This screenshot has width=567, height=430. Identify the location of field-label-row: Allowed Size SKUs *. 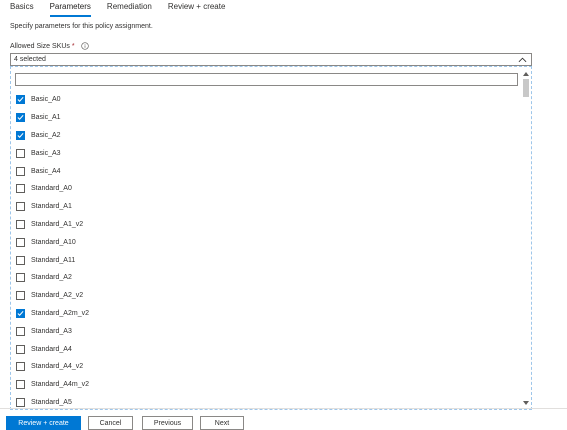
(49, 46).